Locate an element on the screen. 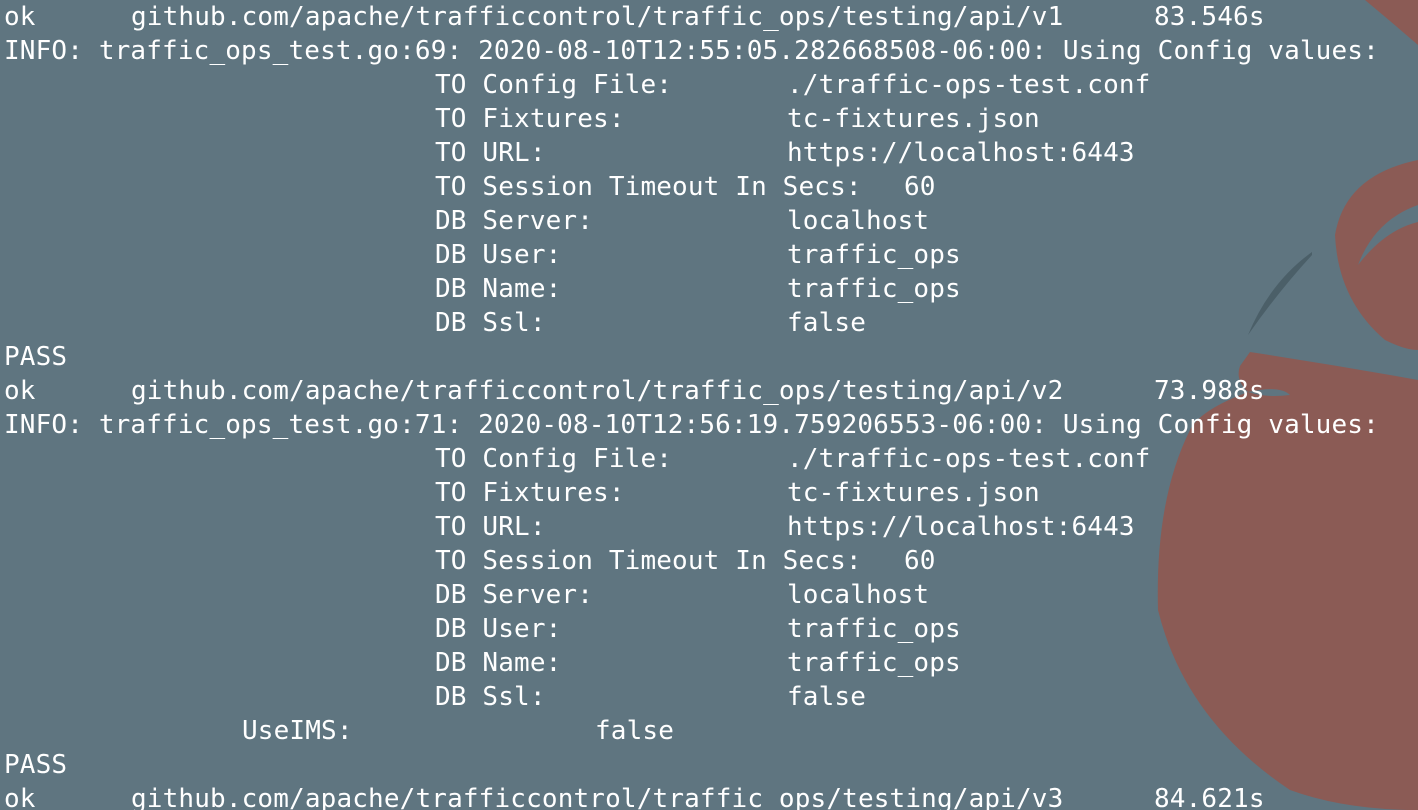 This screenshot has width=1418, height=810. test-duration: 84.621s is located at coordinates (1209, 797).